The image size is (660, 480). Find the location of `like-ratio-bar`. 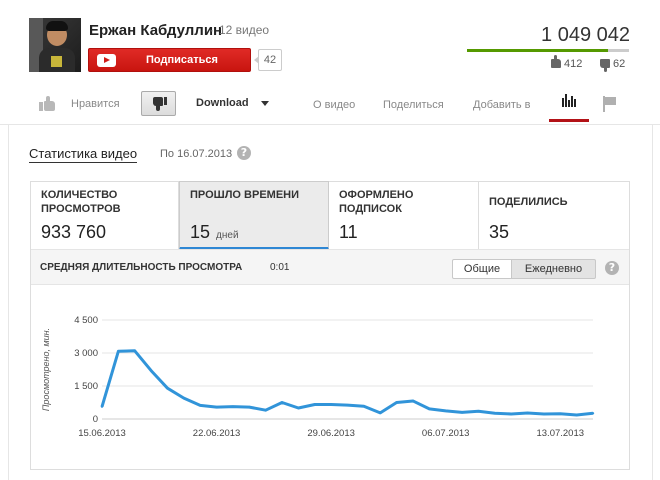

like-ratio-bar is located at coordinates (548, 50).